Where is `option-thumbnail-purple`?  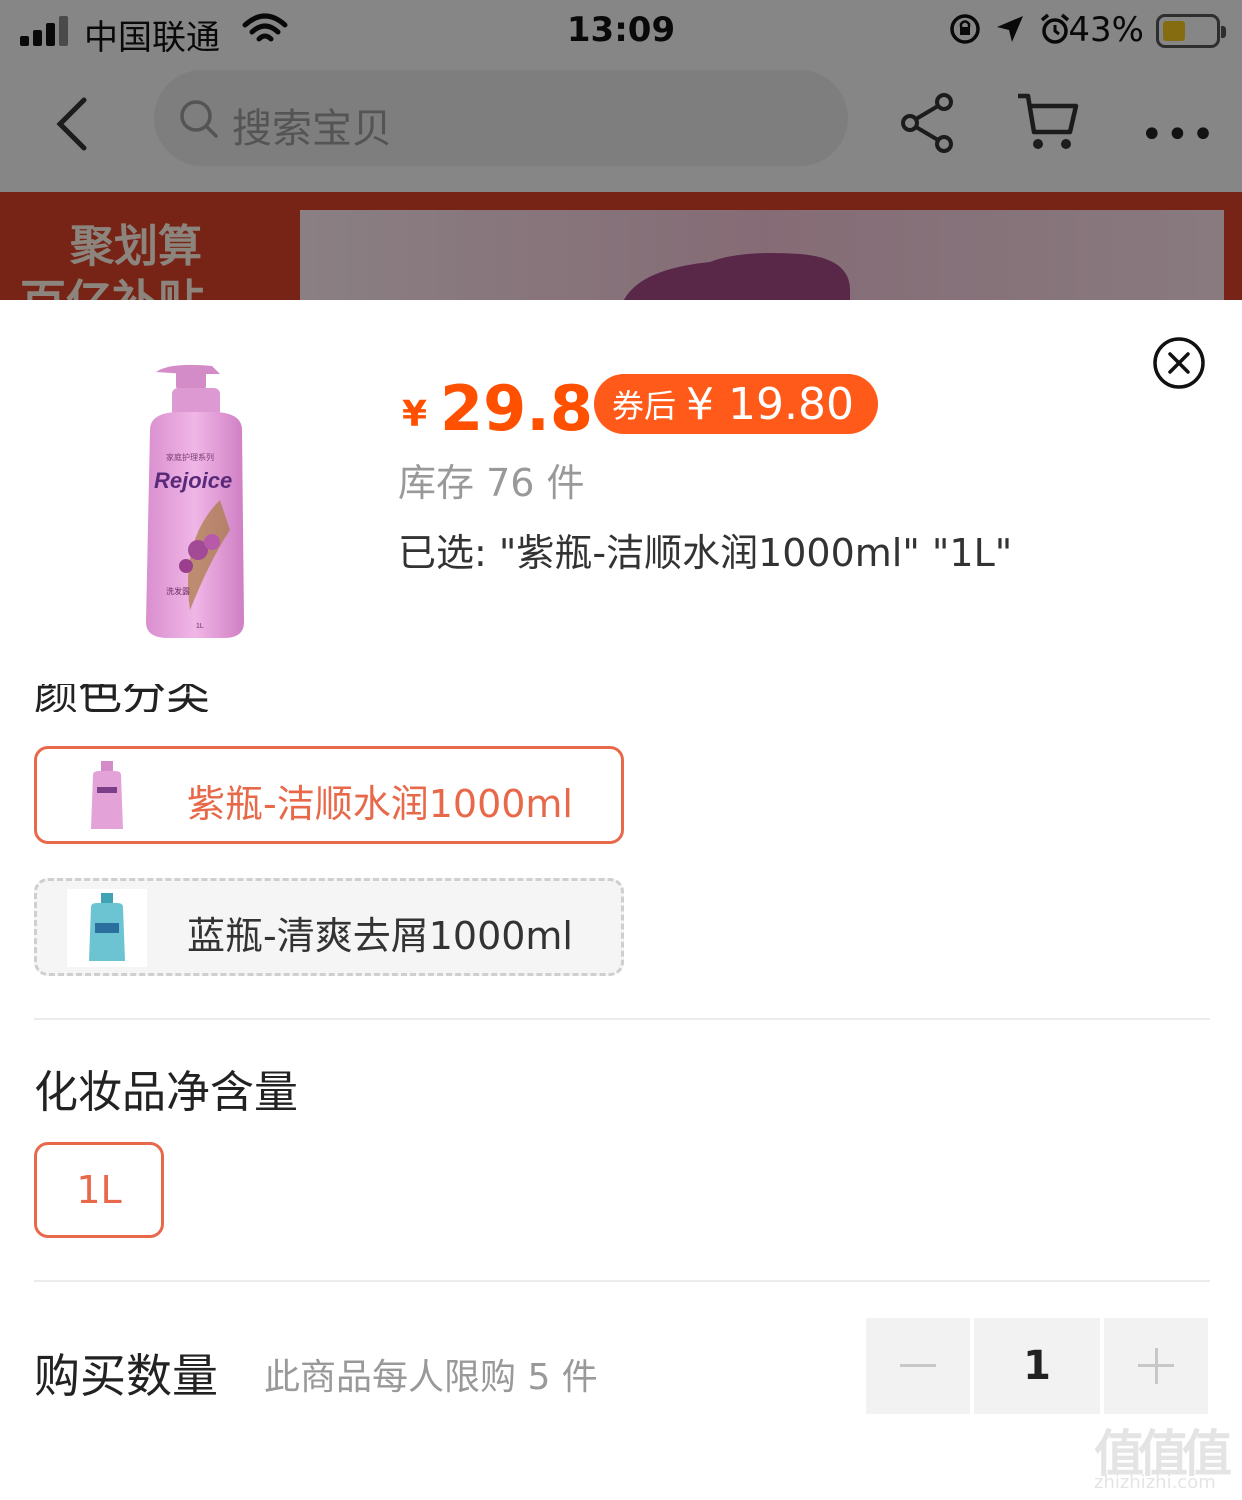
option-thumbnail-purple is located at coordinates (107, 796).